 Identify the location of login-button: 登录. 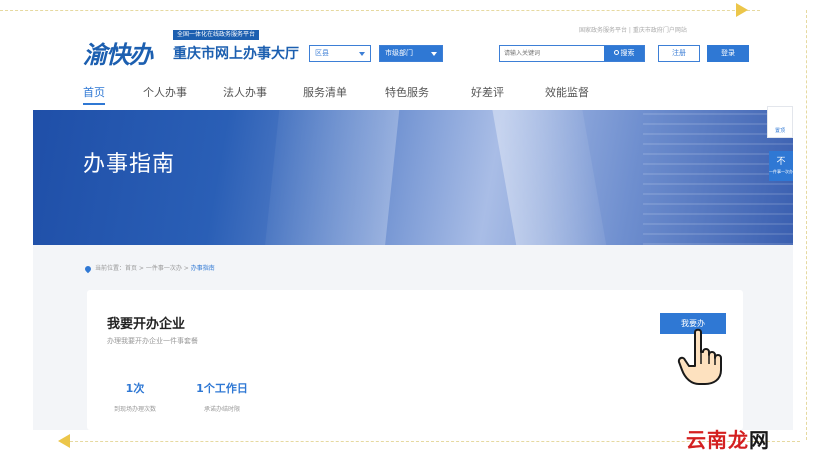
(728, 53).